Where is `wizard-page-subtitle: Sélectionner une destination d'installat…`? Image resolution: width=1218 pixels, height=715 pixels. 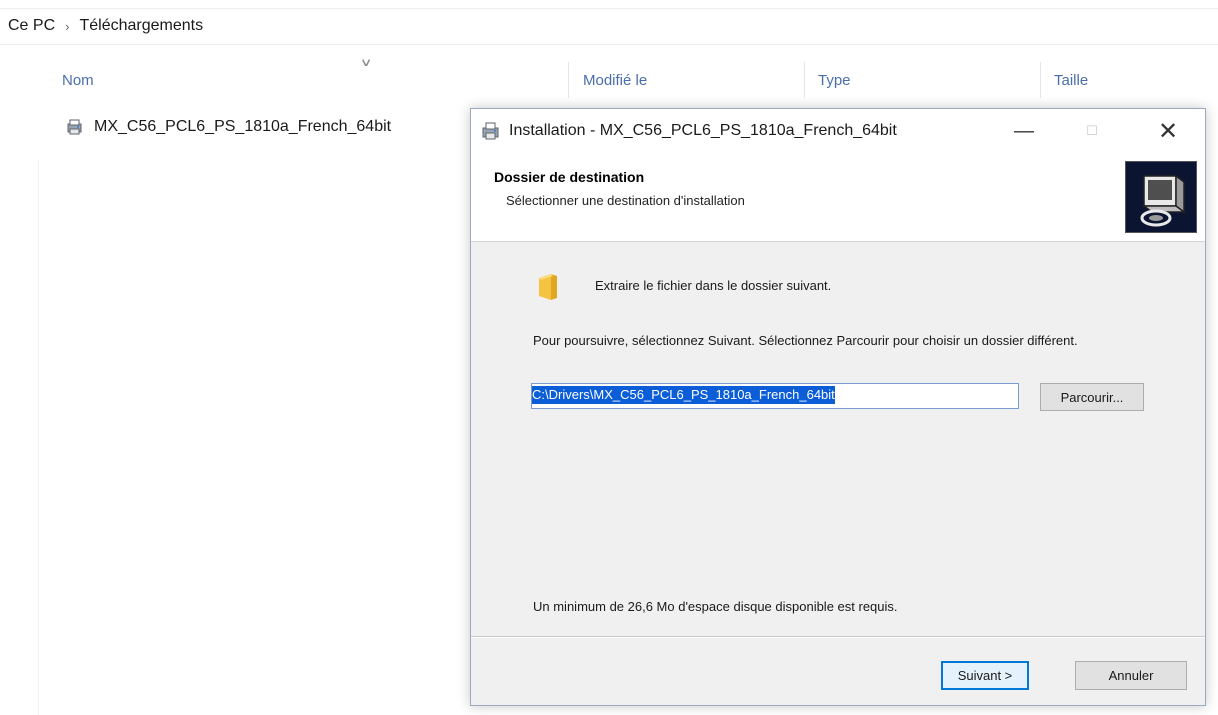 wizard-page-subtitle: Sélectionner une destination d'installat… is located at coordinates (625, 200).